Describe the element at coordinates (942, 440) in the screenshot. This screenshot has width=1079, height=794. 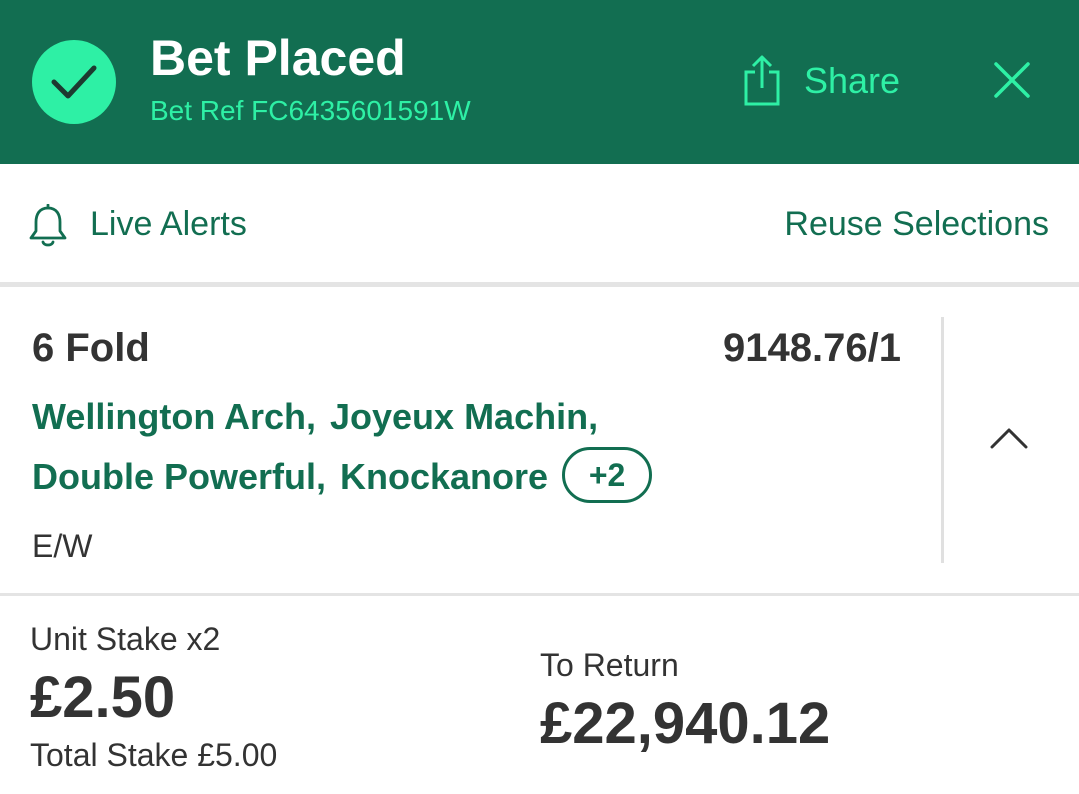
I see `vertical-divider` at that location.